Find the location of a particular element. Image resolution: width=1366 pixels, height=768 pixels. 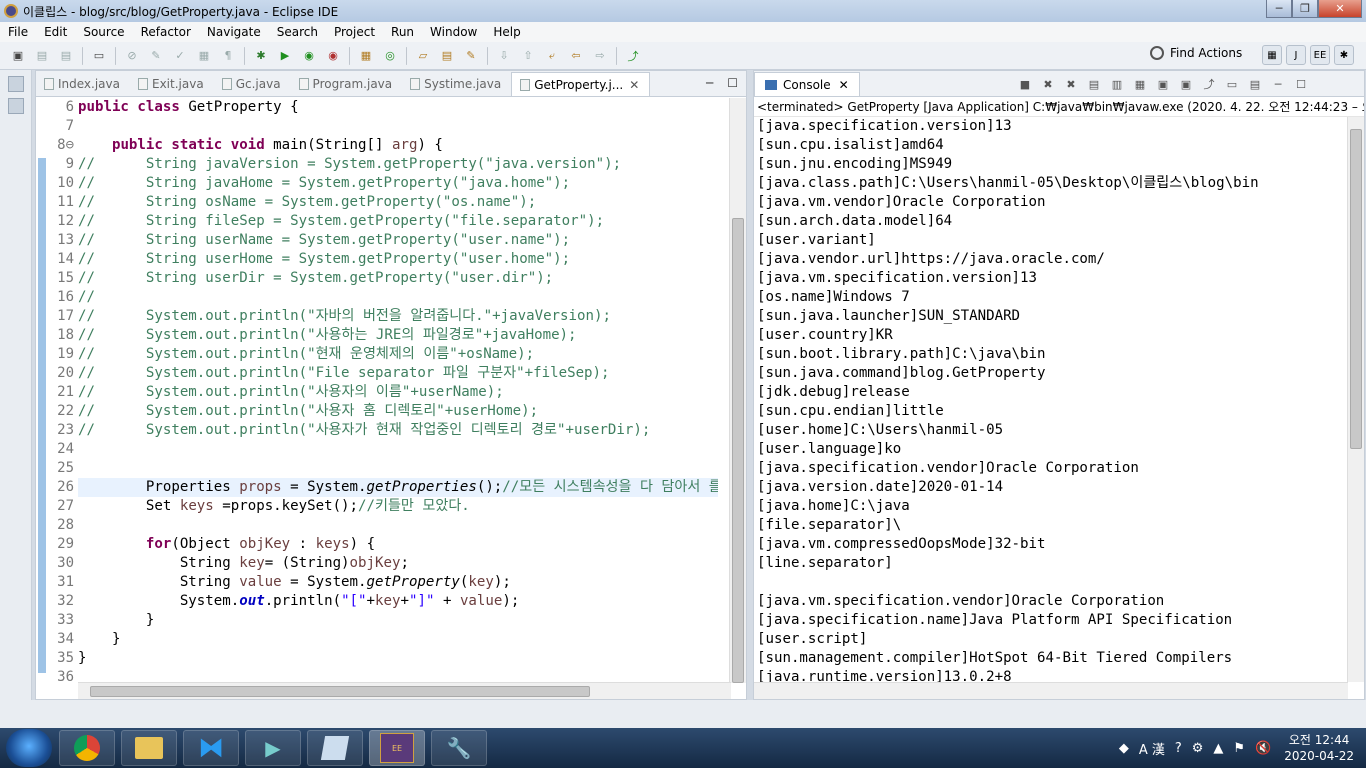

tab-index-java: Index.java is located at coordinates (83, 84).